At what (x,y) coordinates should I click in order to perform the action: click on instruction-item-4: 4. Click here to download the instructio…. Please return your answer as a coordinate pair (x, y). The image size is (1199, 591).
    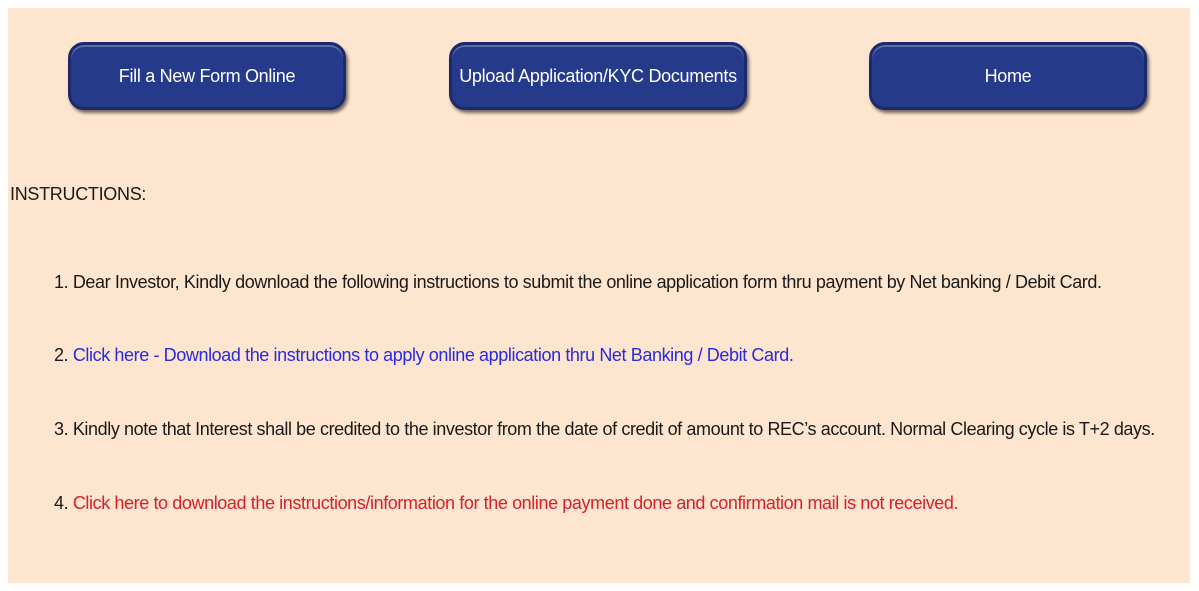
    Looking at the image, I should click on (506, 503).